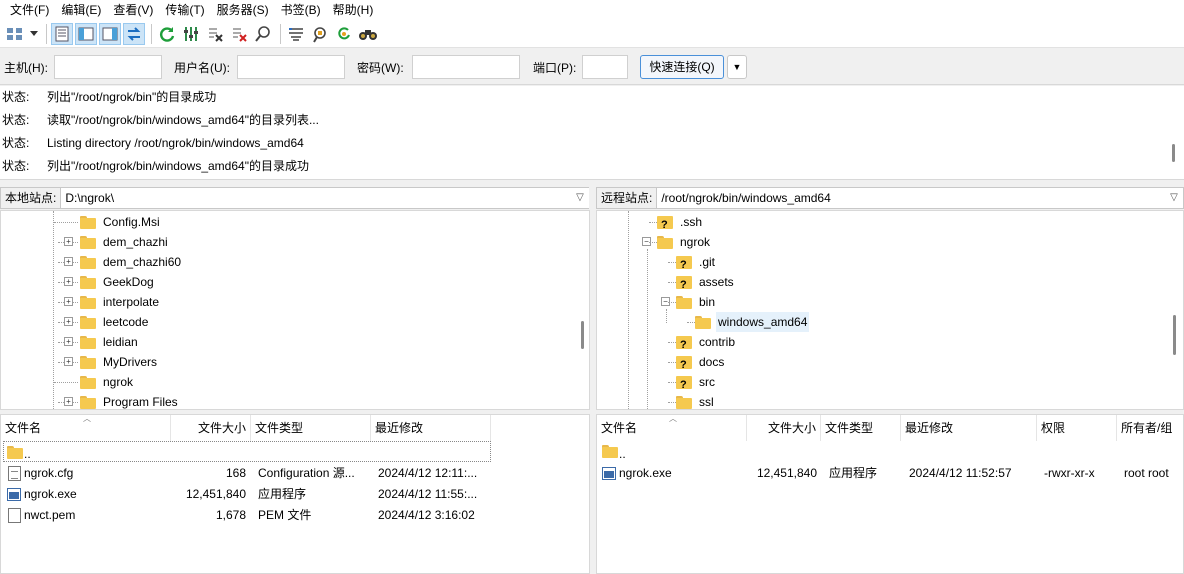  I want to click on log-scrollbar, so click(1173, 153).